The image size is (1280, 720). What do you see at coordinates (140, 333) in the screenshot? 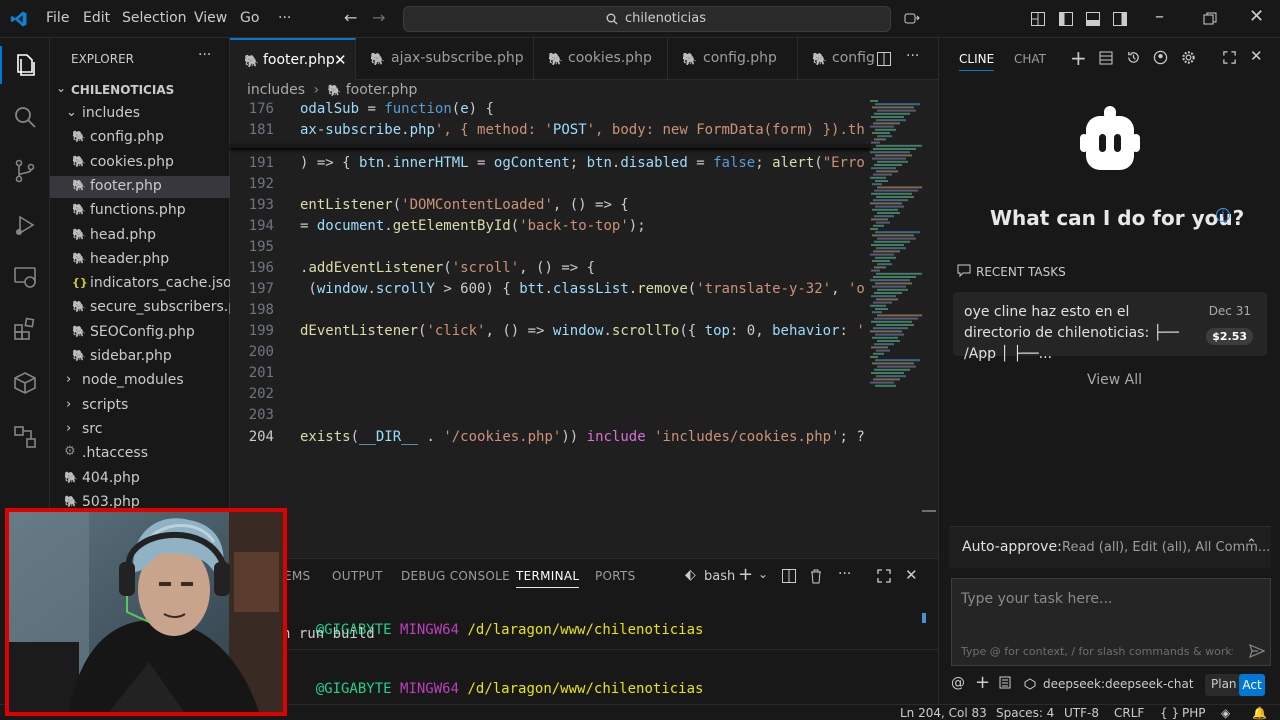
I see `tree-item: 🐘 SEOConfig.php` at bounding box center [140, 333].